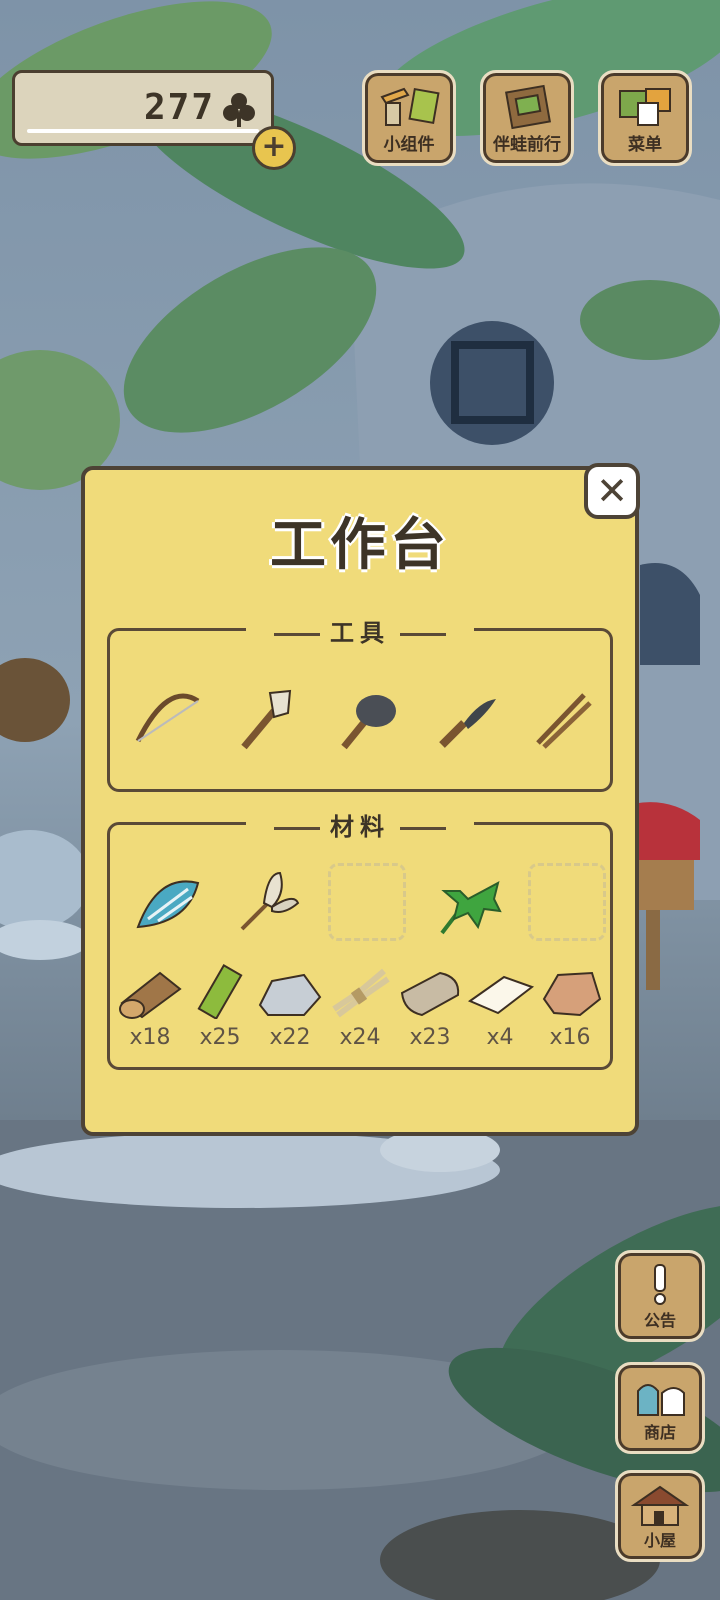 This screenshot has width=720, height=1600. I want to click on clover-counter: 277, so click(143, 108).